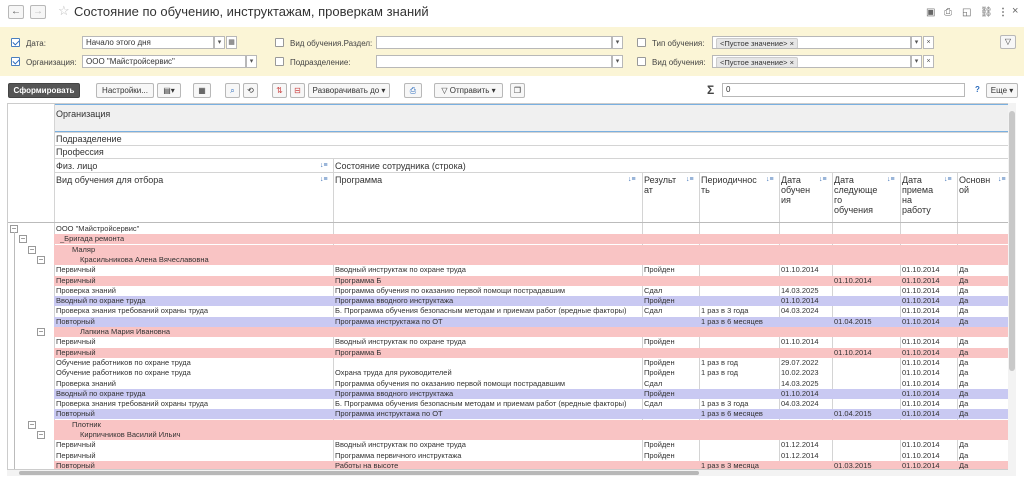 This screenshot has width=1024, height=479. Describe the element at coordinates (617, 42) in the screenshot. I see `vid-razdel-dropdown-icon: ▾` at that location.